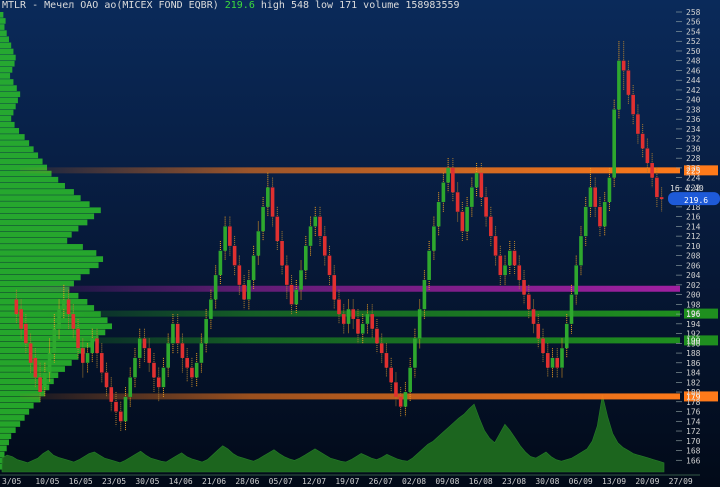 The width and height of the screenshot is (720, 487). What do you see at coordinates (693, 119) in the screenshot?
I see `y-tick-label: 236` at bounding box center [693, 119].